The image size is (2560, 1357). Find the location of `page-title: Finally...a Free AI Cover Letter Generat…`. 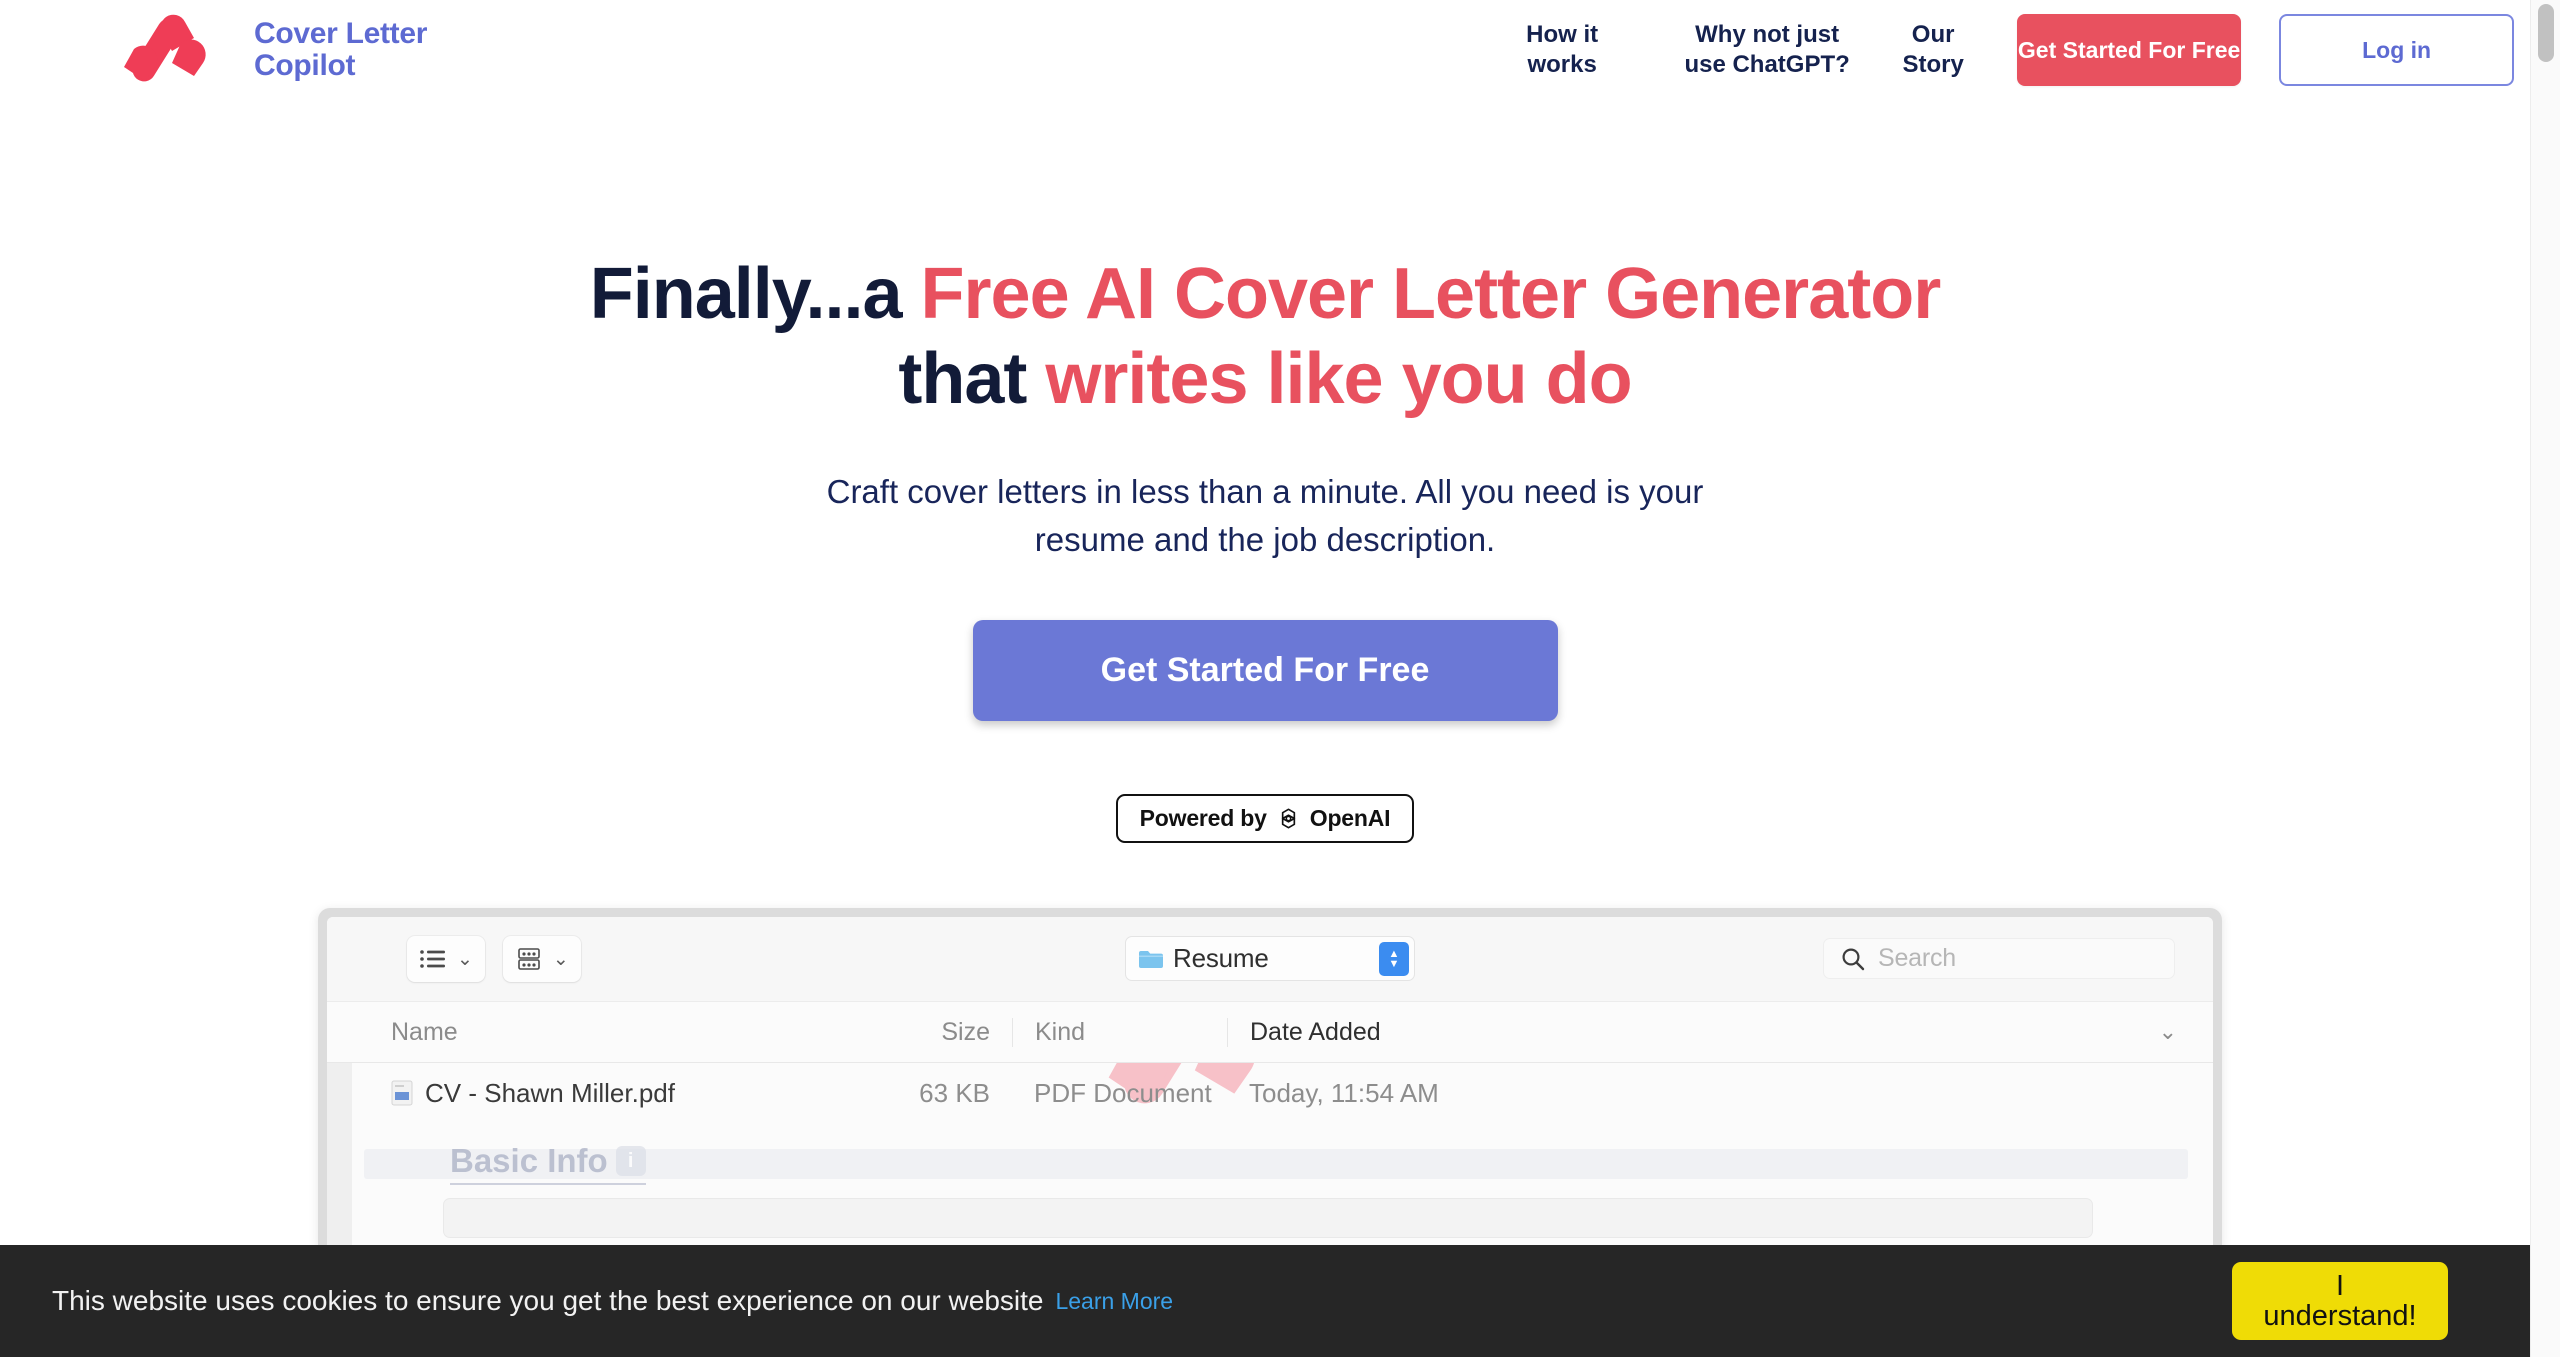

page-title: Finally...a Free AI Cover Letter Generat… is located at coordinates (1265, 337).